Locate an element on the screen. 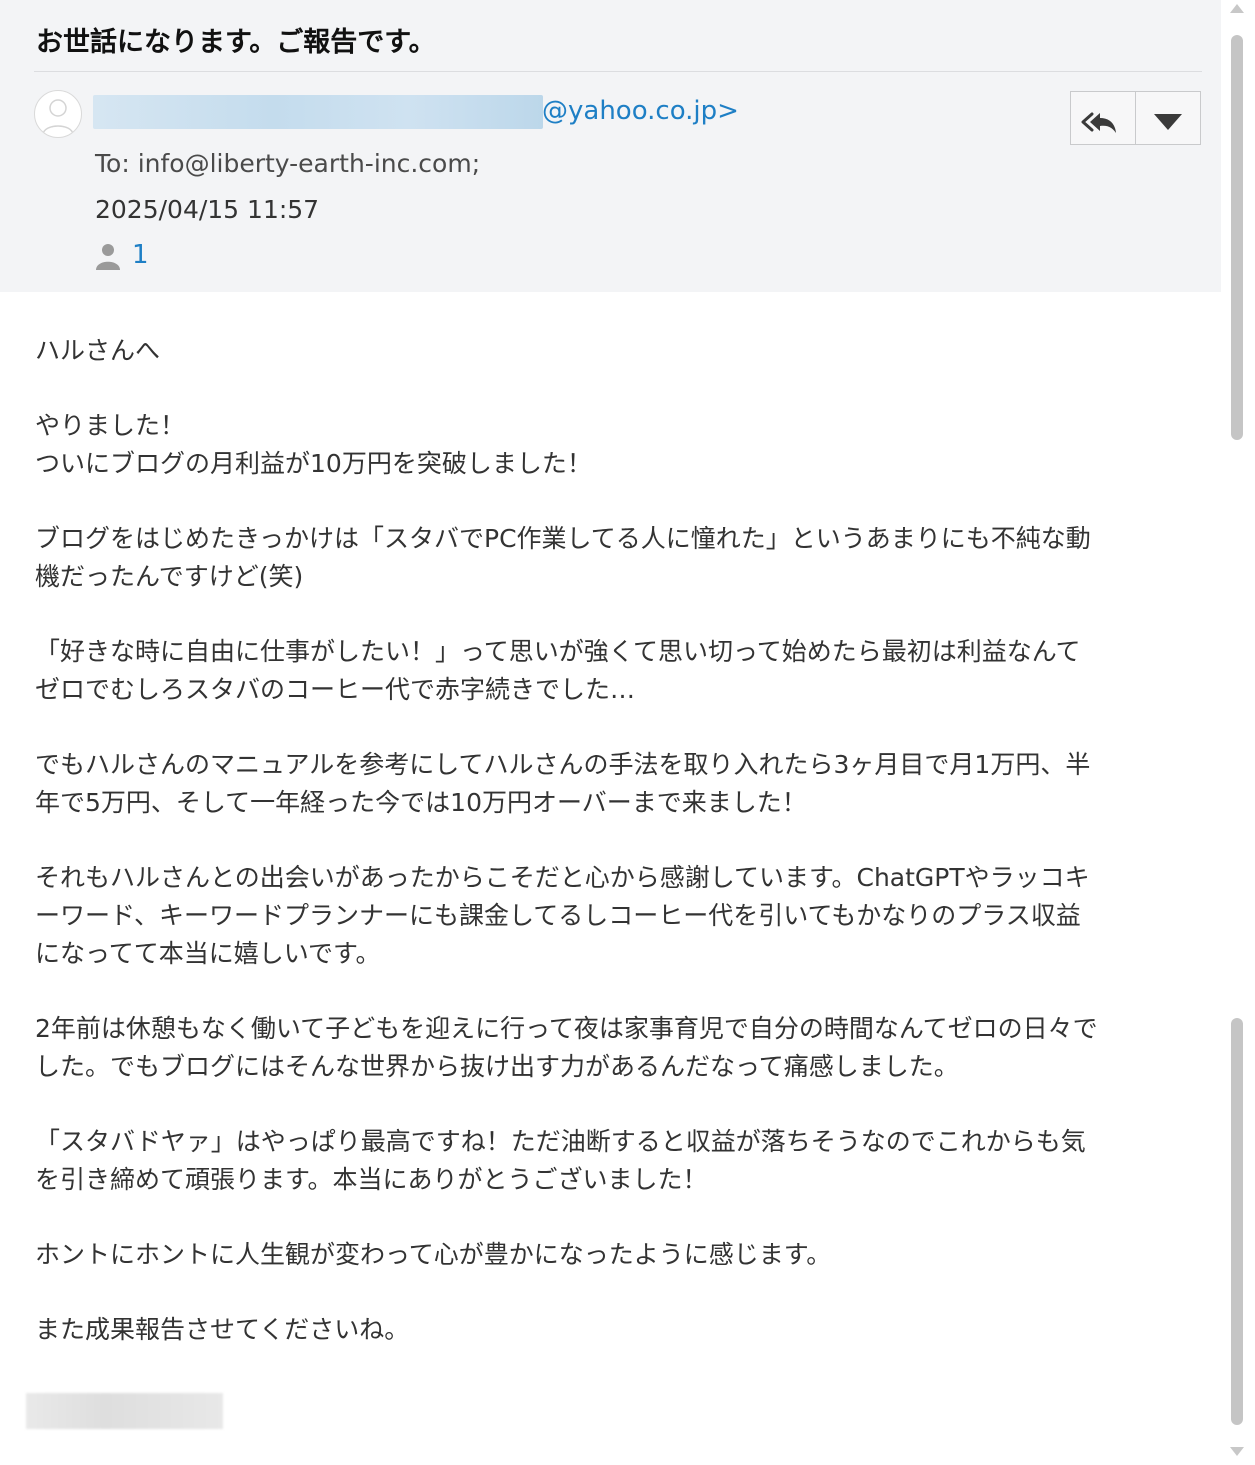 This screenshot has height=1465, width=1255. email-subject: お世話になります。ご報告です。 is located at coordinates (236, 42).